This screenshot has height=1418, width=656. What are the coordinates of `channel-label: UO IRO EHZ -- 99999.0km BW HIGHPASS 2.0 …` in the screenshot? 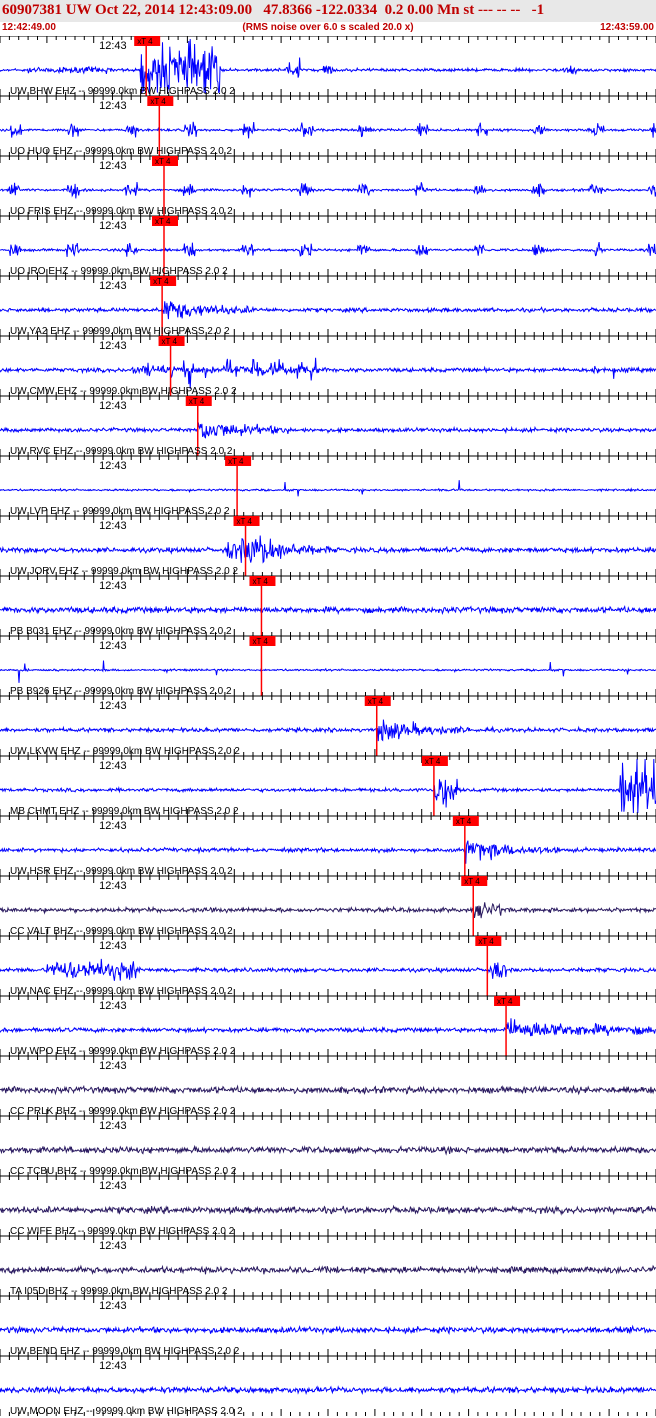 It's located at (119, 271).